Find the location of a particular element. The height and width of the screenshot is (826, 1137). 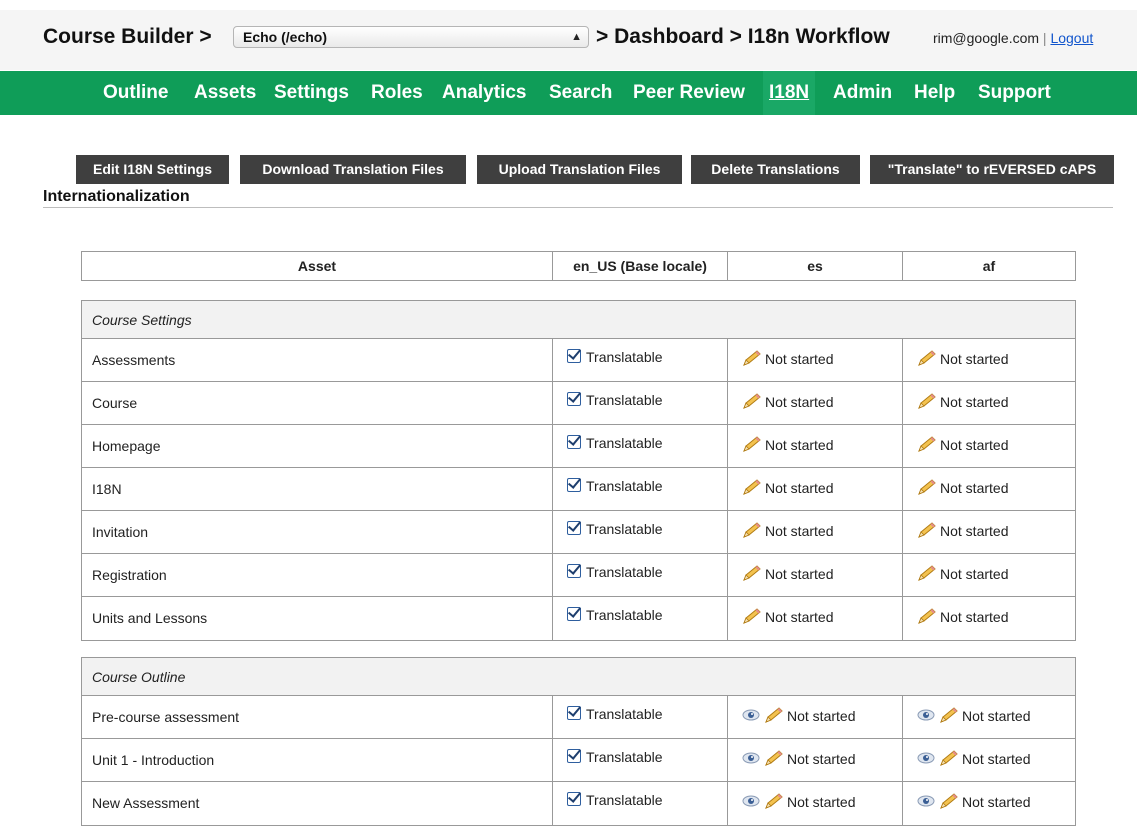

asset-name: Units and Lessons is located at coordinates (150, 618).